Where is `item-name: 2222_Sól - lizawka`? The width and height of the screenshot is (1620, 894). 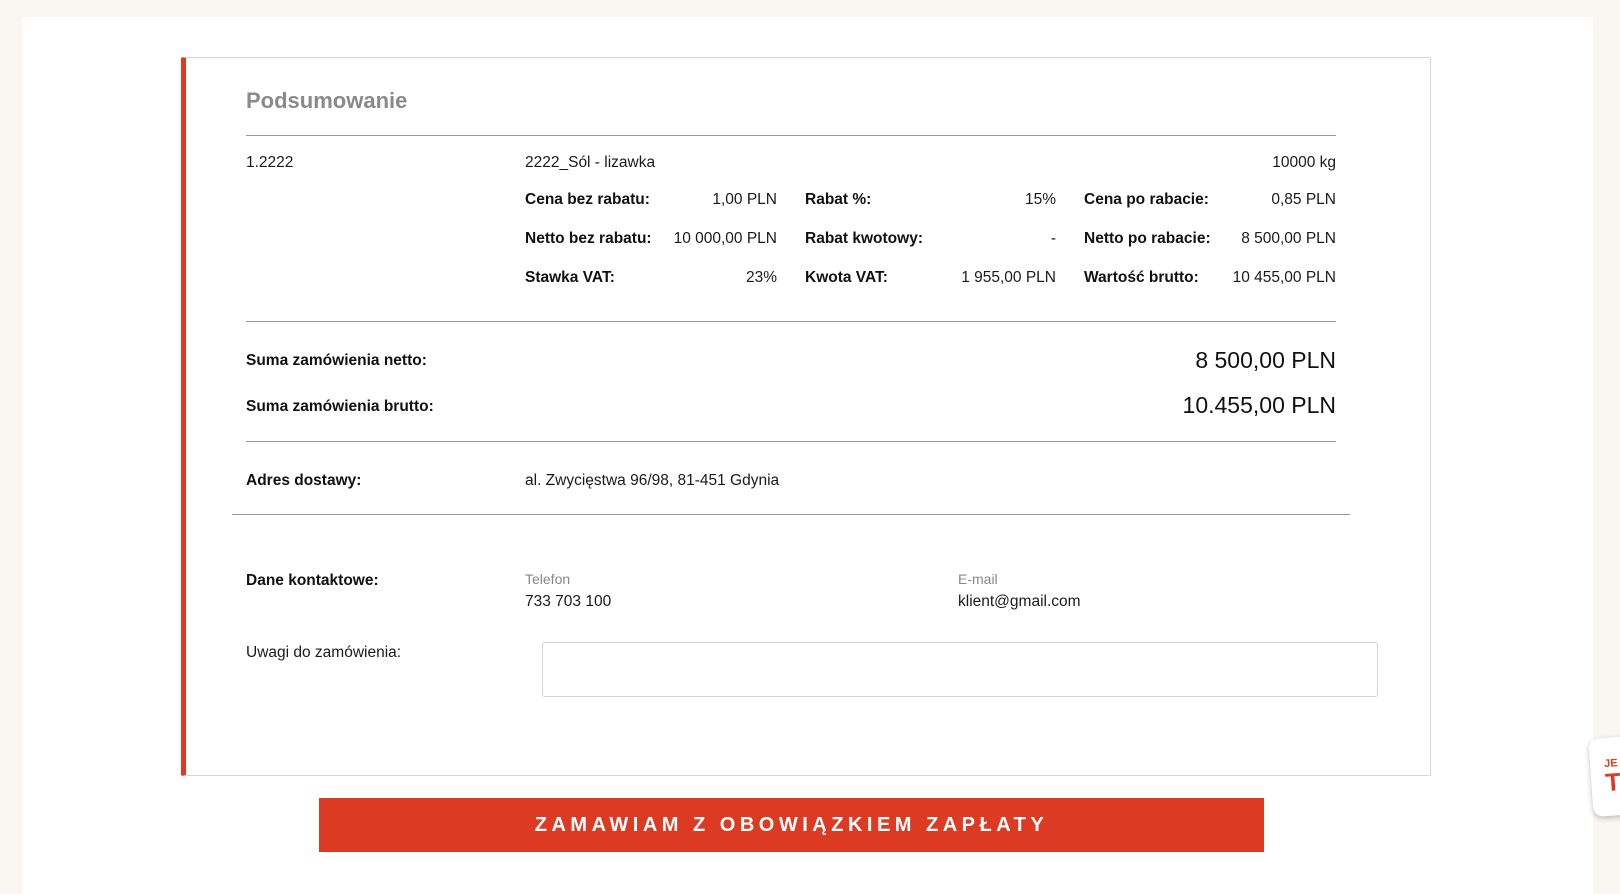
item-name: 2222_Sól - lizawka is located at coordinates (590, 162).